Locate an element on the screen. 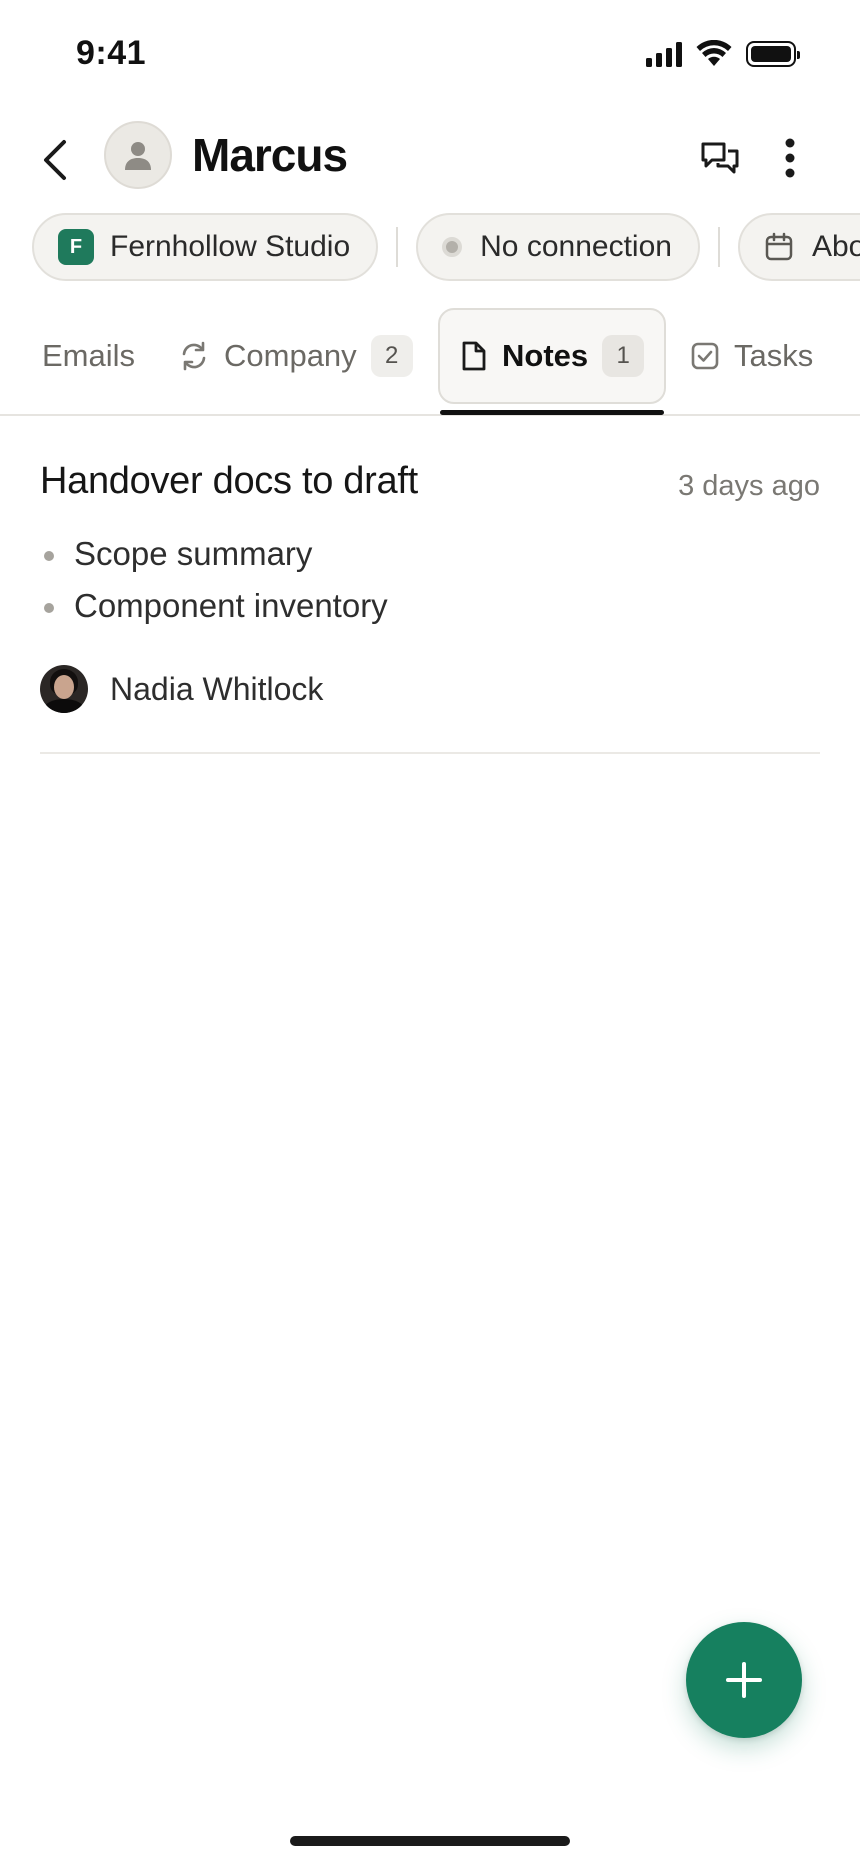 This screenshot has width=860, height=1864. person-icon is located at coordinates (138, 156).